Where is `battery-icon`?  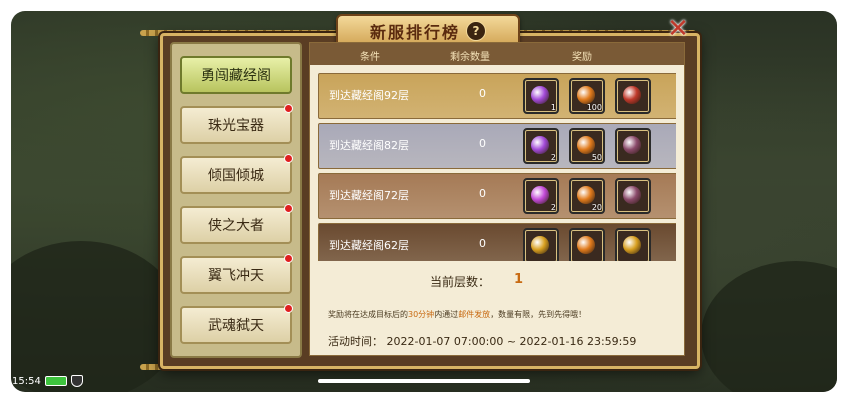 battery-icon is located at coordinates (55, 381).